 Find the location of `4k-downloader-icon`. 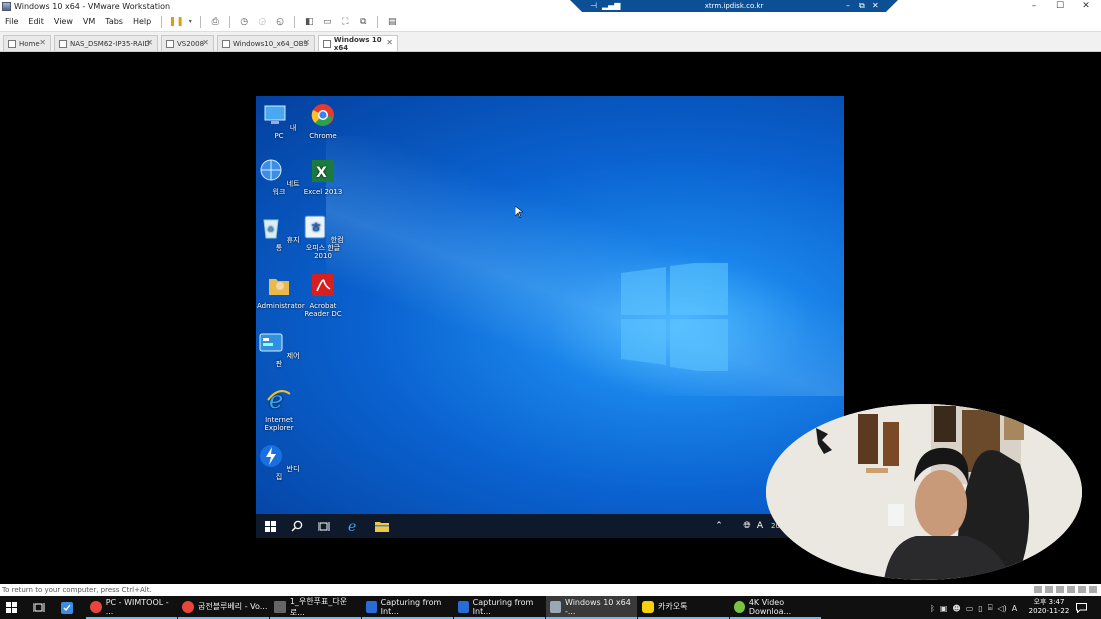

4k-downloader-icon is located at coordinates (739, 606).